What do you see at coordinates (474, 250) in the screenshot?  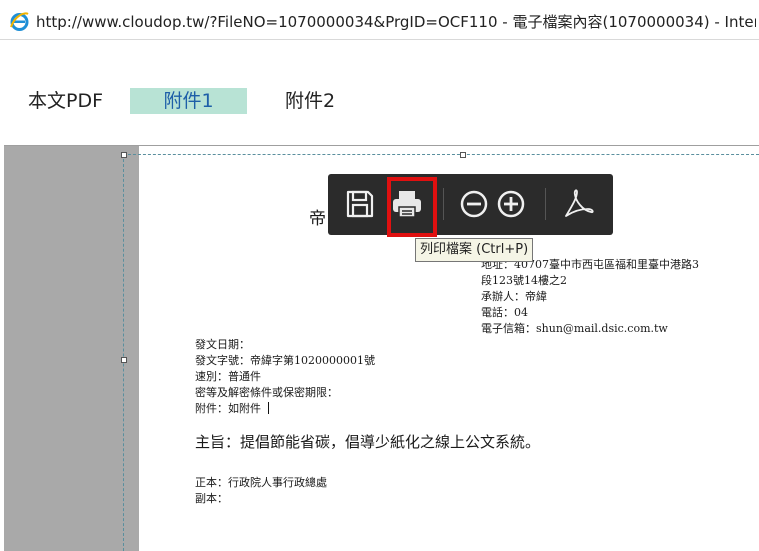 I see `print-tooltip: 列印檔案 (Ctrl+P)` at bounding box center [474, 250].